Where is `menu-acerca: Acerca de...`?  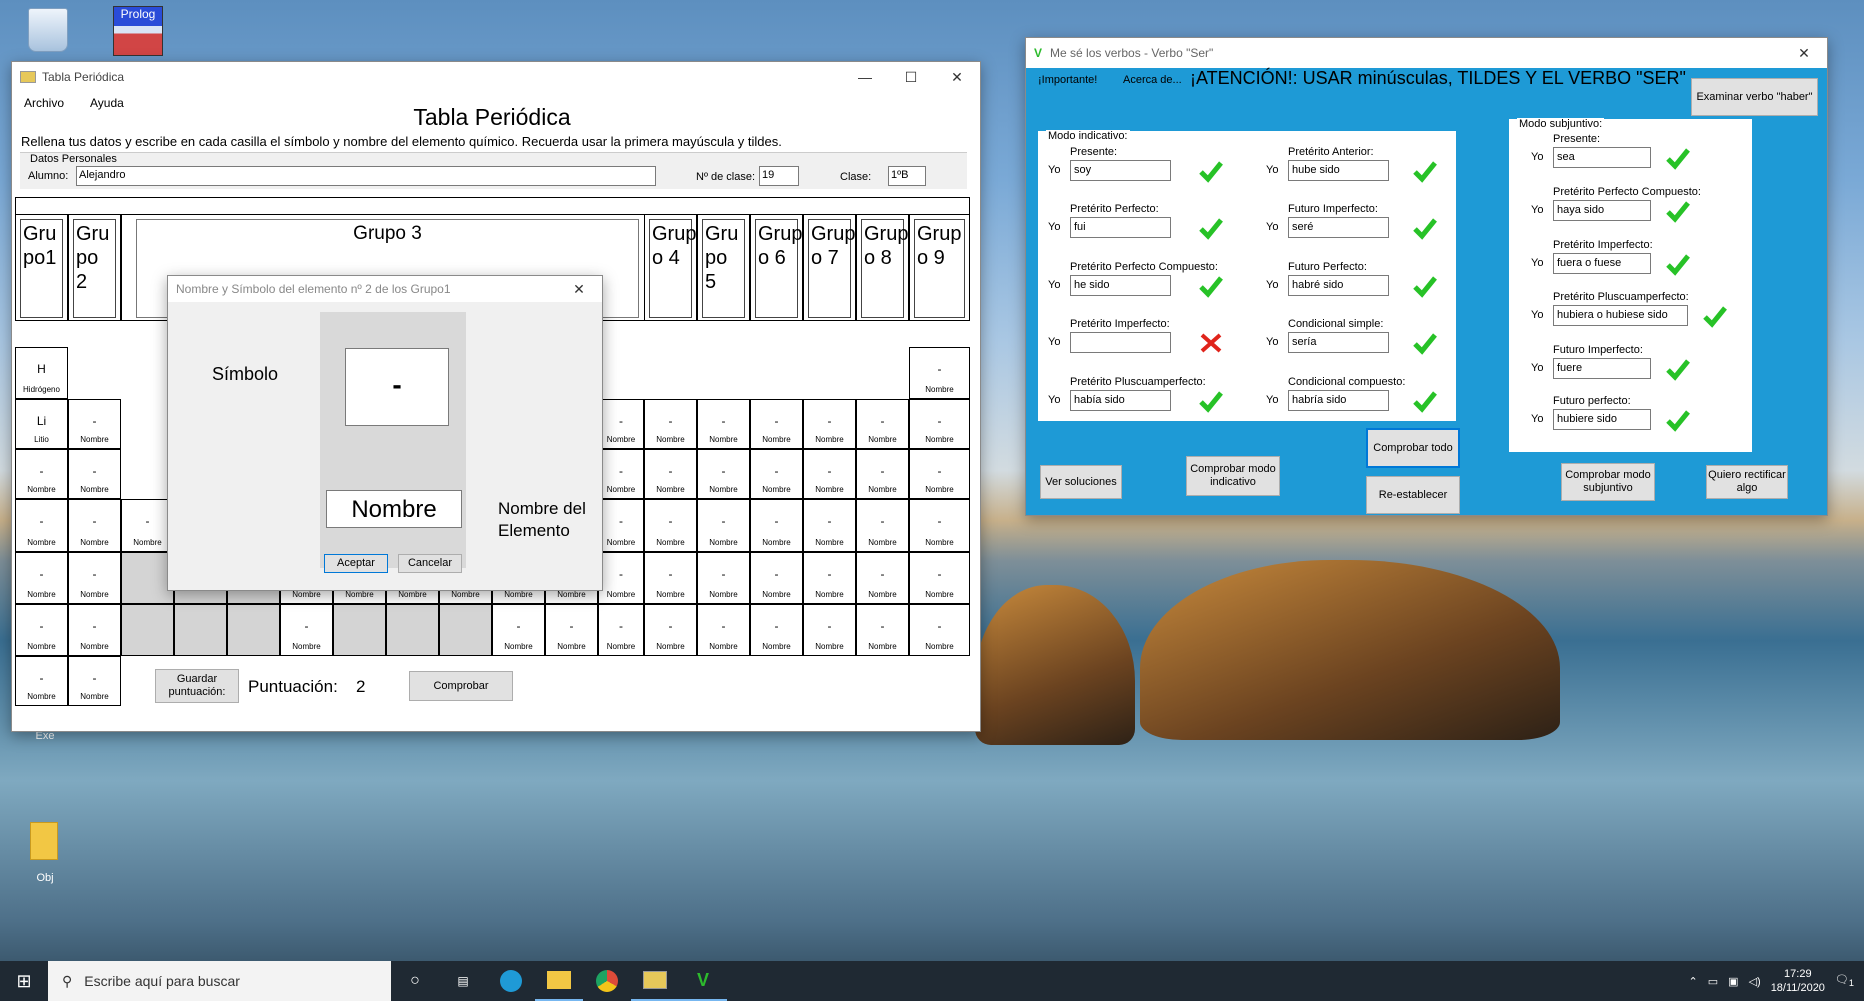 menu-acerca: Acerca de... is located at coordinates (1152, 80).